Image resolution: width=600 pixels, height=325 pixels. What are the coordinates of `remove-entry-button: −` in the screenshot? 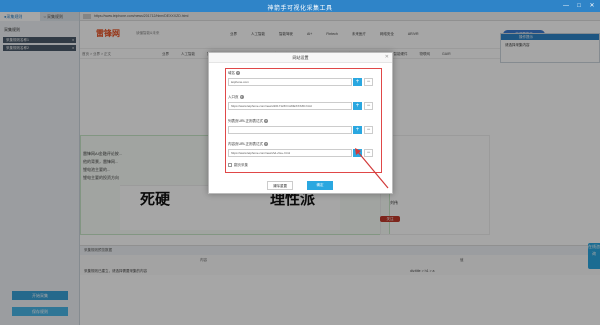 It's located at (368, 106).